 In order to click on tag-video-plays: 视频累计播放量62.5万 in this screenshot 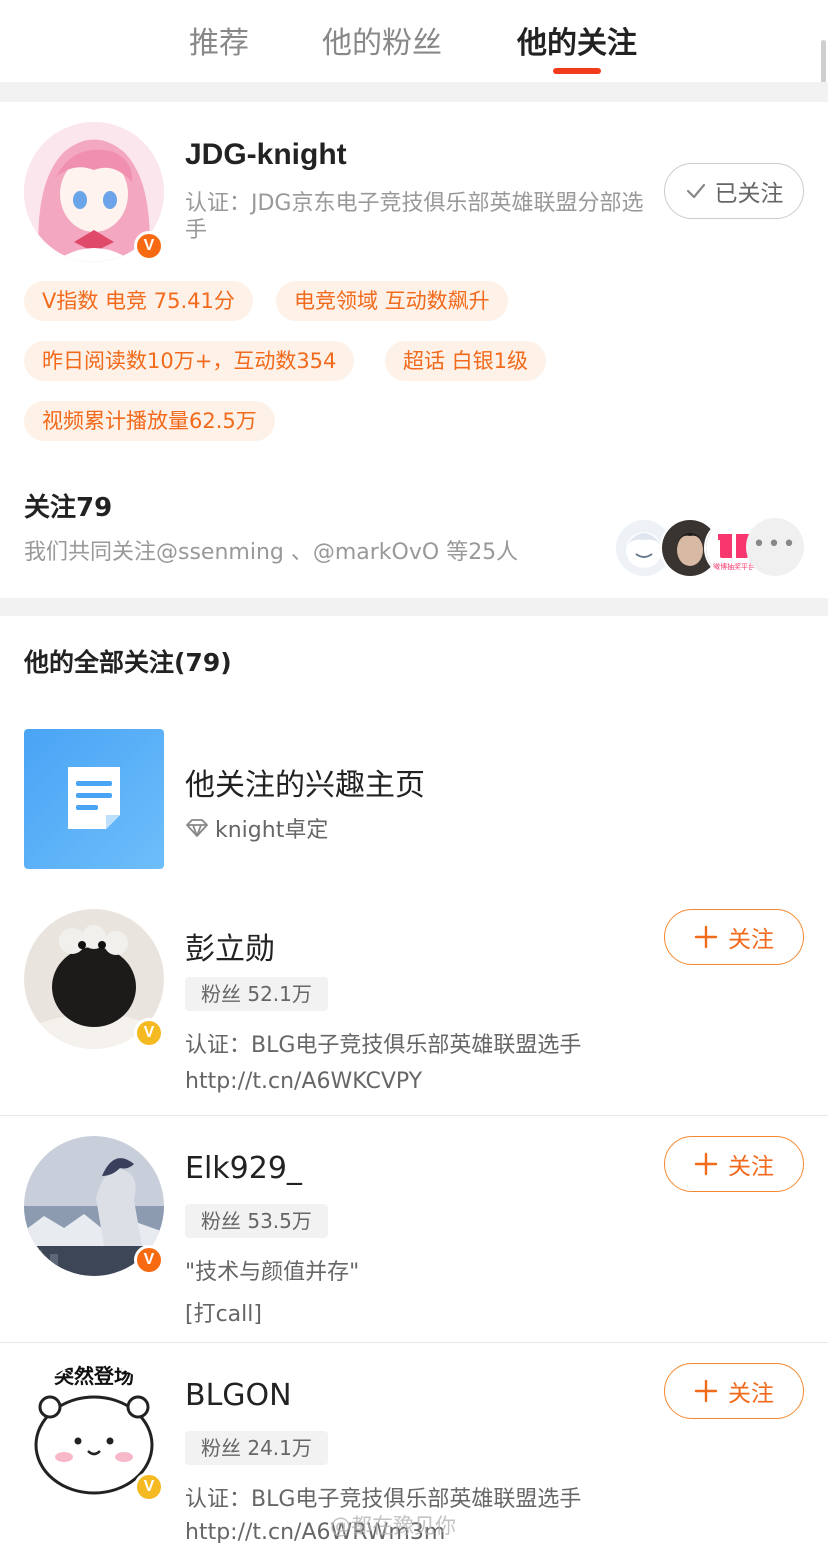, I will do `click(149, 421)`.